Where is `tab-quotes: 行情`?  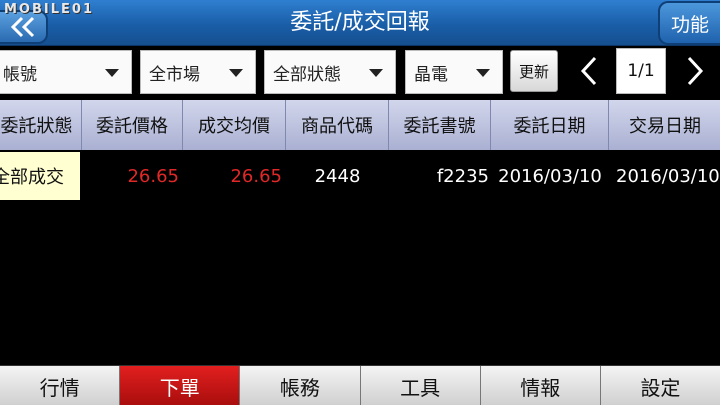
tab-quotes: 行情 is located at coordinates (60, 385).